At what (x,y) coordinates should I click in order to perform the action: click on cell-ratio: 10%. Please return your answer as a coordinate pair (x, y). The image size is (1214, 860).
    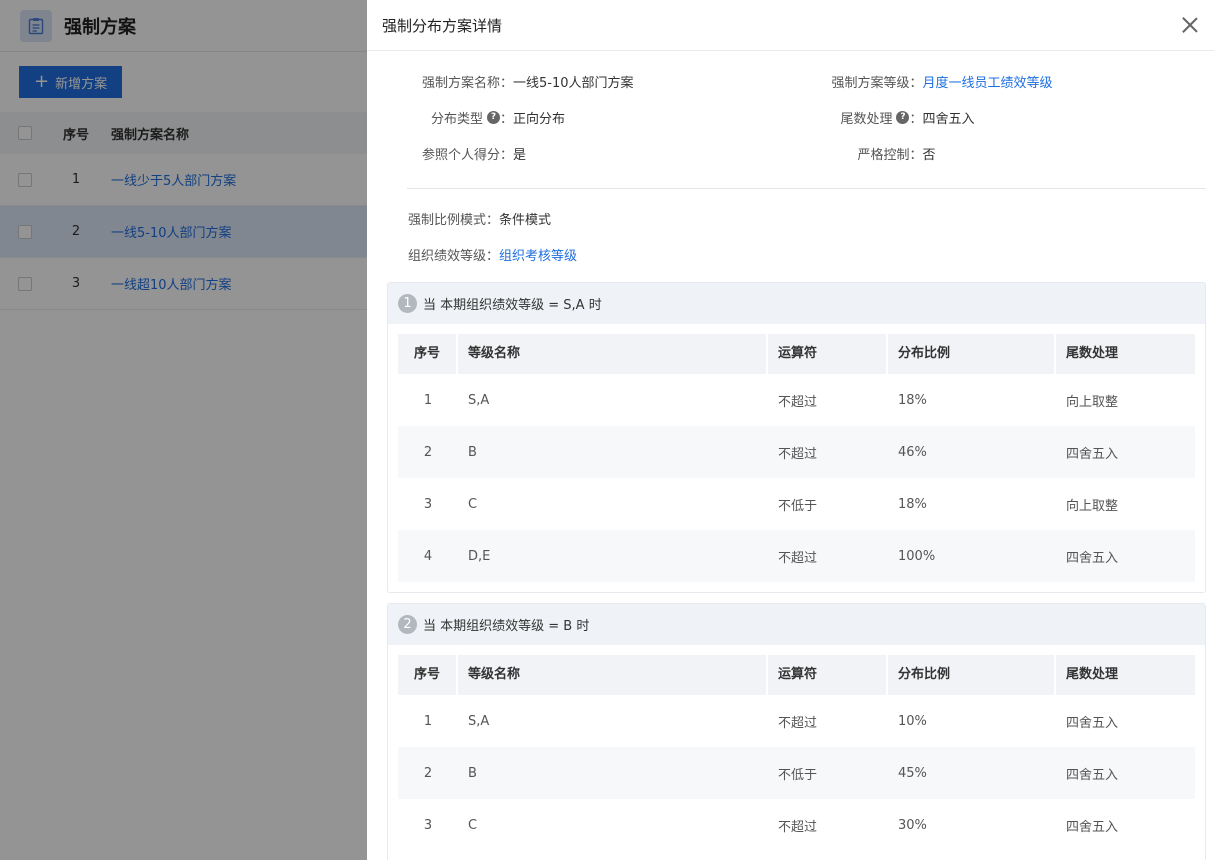
    Looking at the image, I should click on (972, 721).